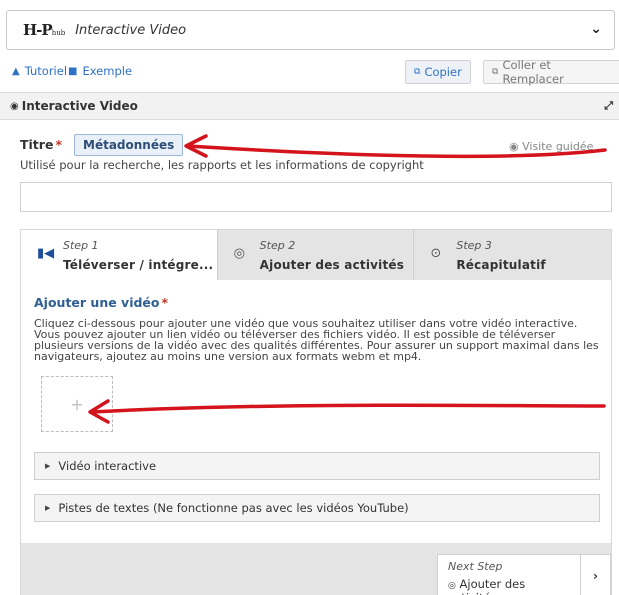 Image resolution: width=619 pixels, height=595 pixels. What do you see at coordinates (46, 253) in the screenshot?
I see `video-camera-icon: ▮◀` at bounding box center [46, 253].